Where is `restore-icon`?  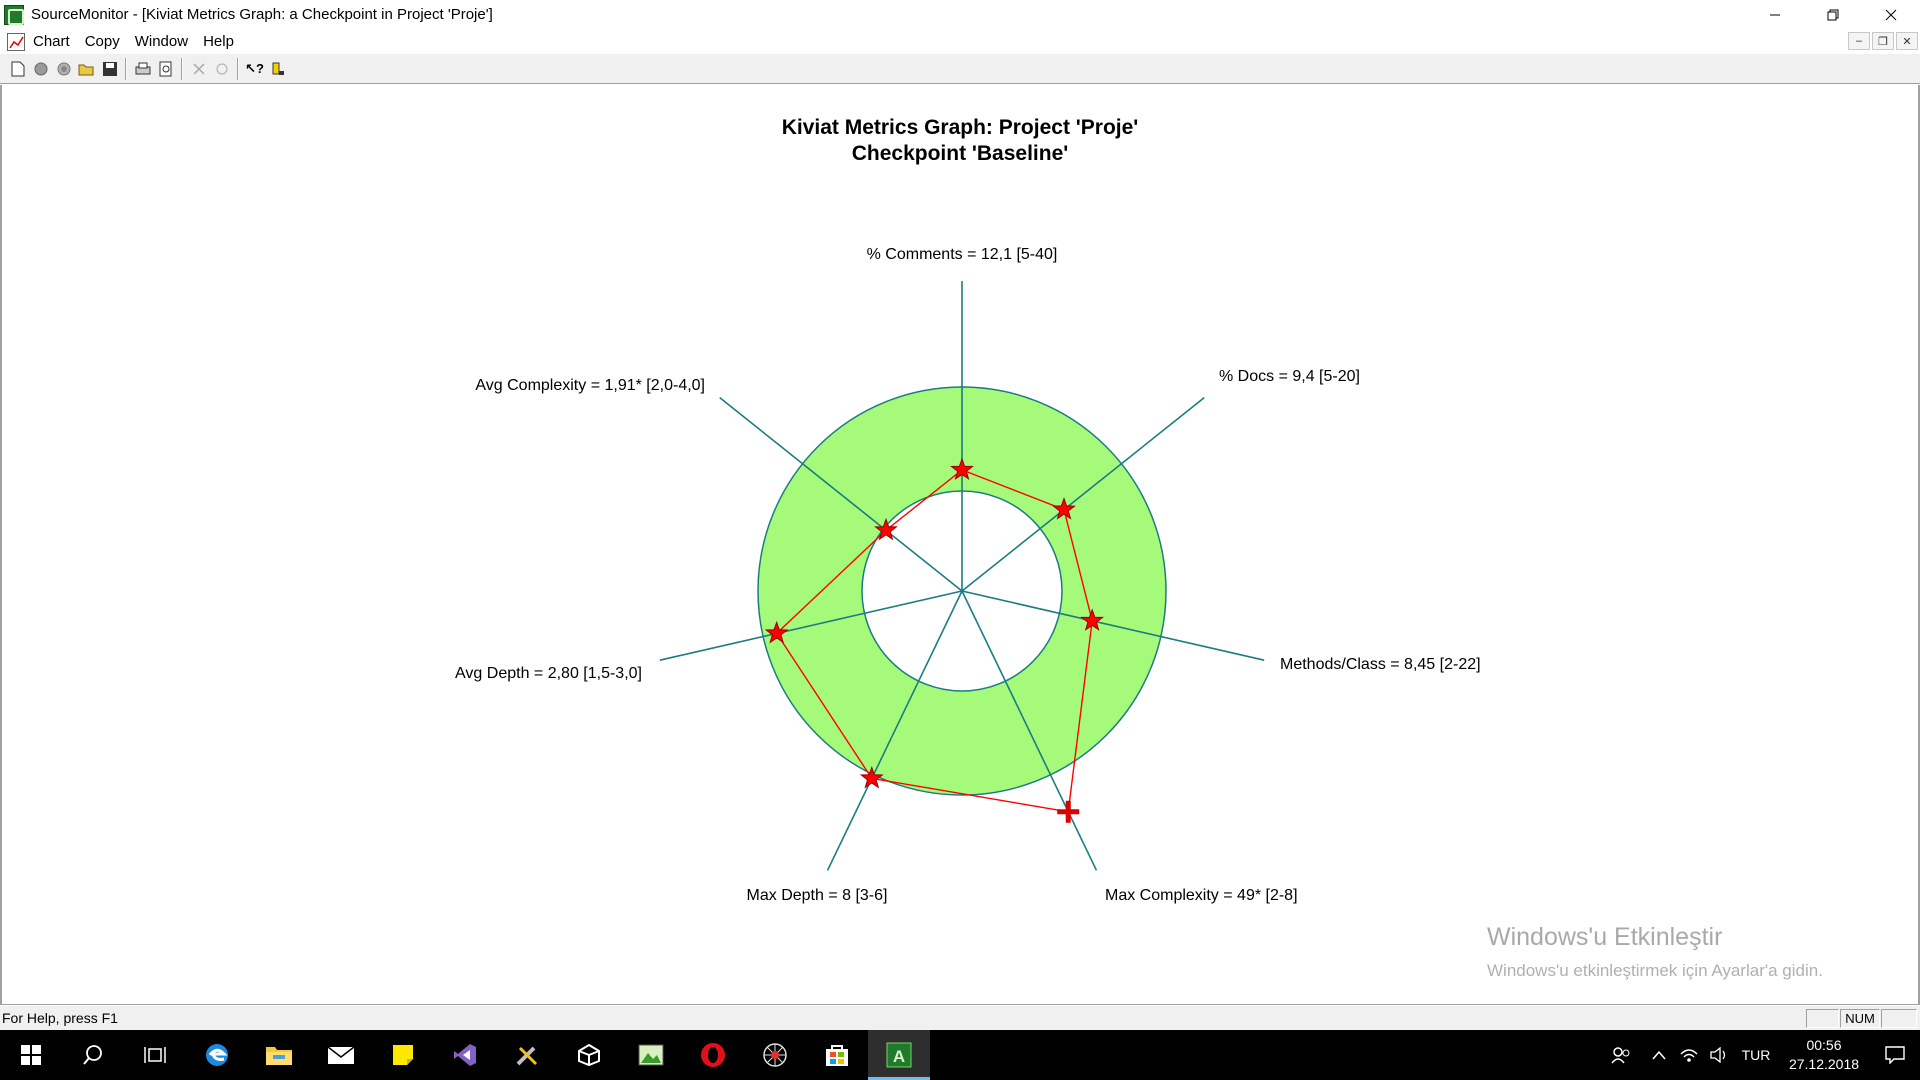 restore-icon is located at coordinates (1833, 14).